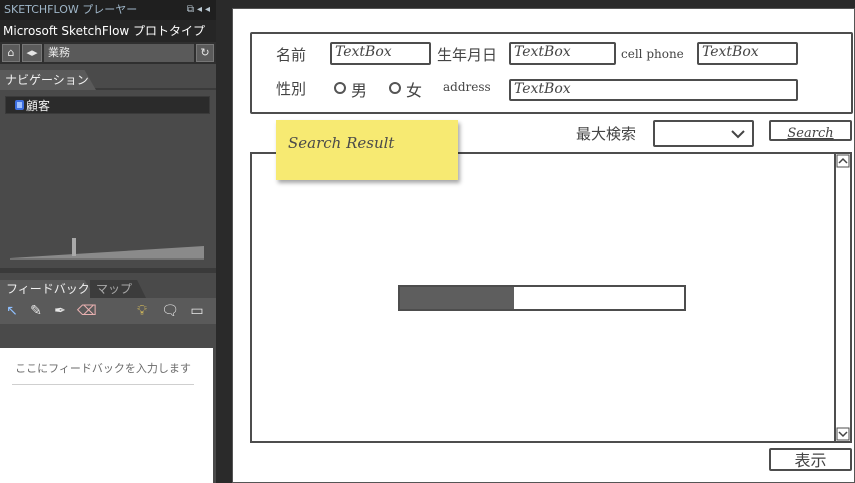 The height and width of the screenshot is (483, 855). I want to click on sticky-note-text: Search Result, so click(341, 143).